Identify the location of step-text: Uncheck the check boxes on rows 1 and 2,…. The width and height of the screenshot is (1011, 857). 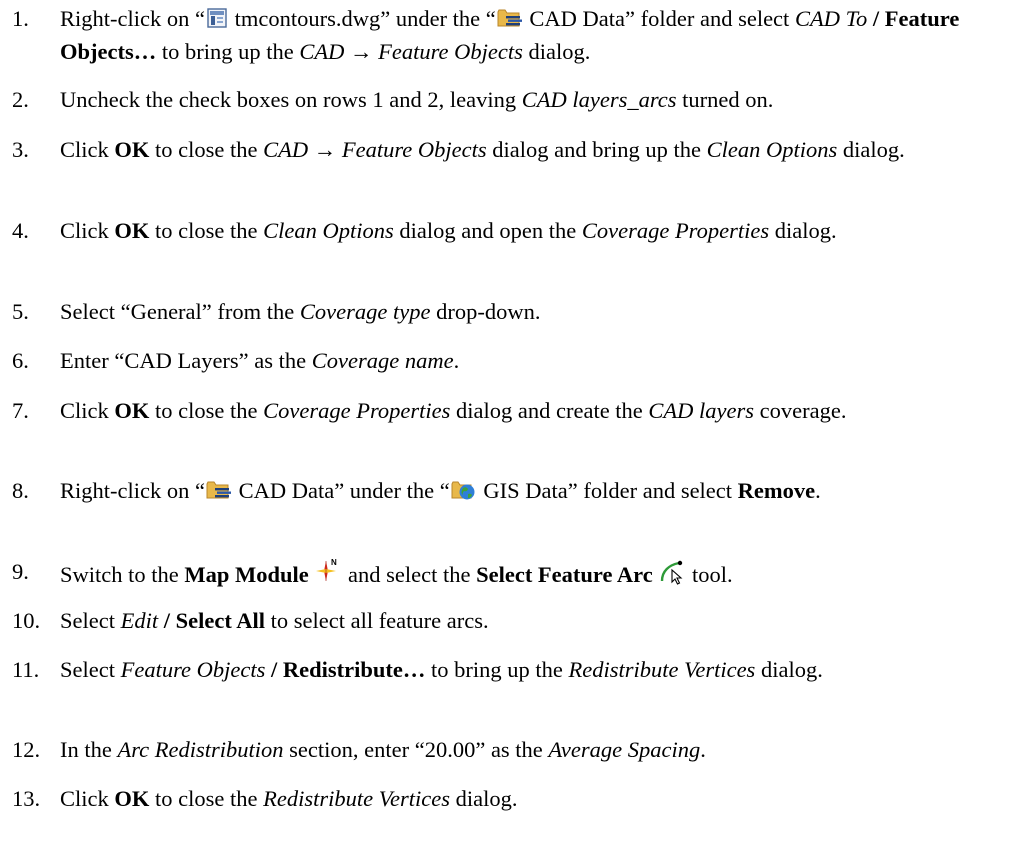
(535, 100).